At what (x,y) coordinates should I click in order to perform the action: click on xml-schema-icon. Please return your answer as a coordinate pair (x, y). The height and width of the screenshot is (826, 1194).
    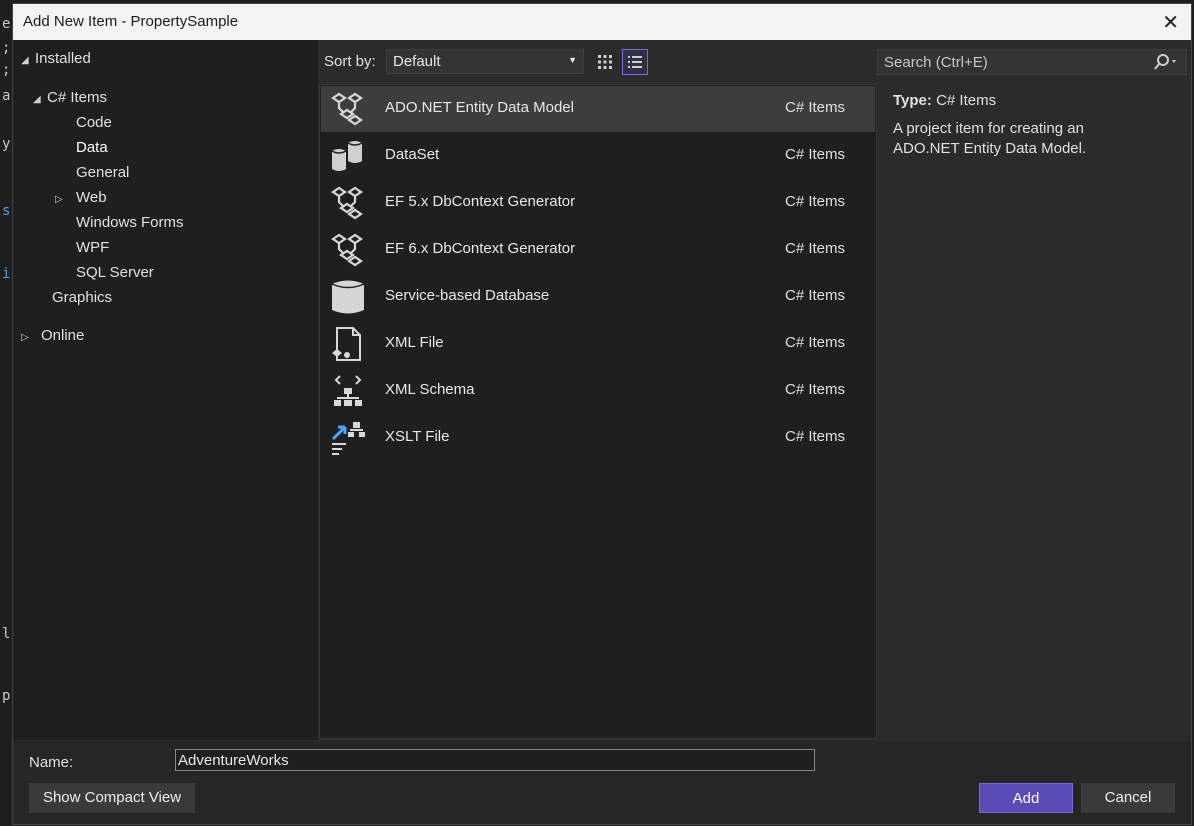
    Looking at the image, I should click on (348, 390).